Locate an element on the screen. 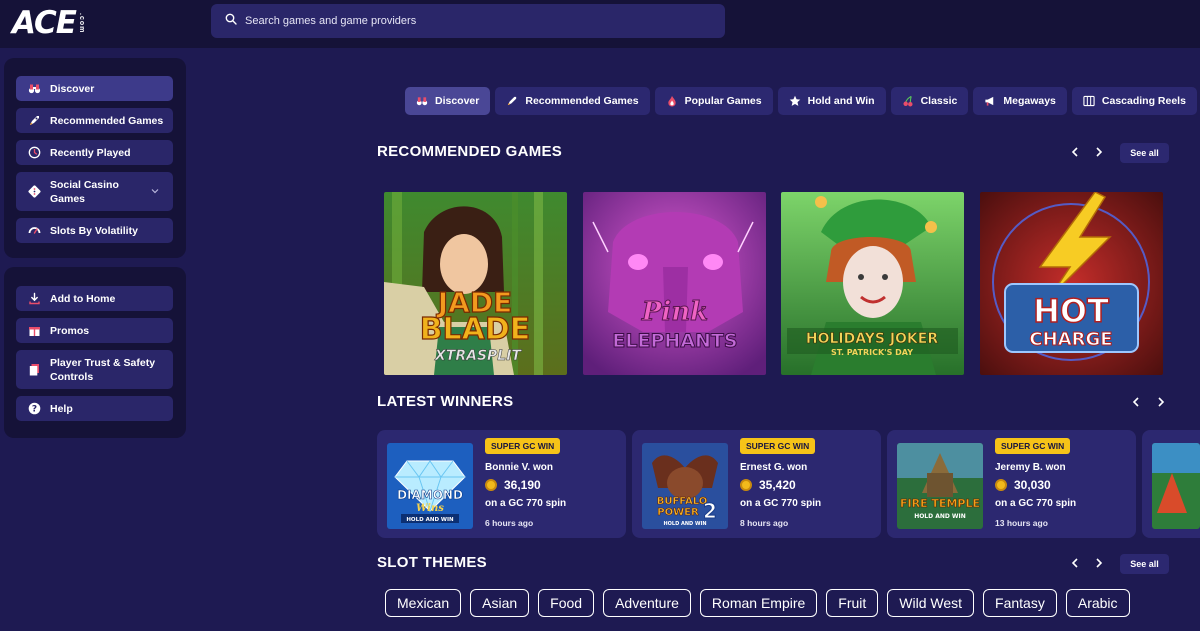 This screenshot has height=631, width=1200. recommended-see-all-button: See all is located at coordinates (1144, 153).